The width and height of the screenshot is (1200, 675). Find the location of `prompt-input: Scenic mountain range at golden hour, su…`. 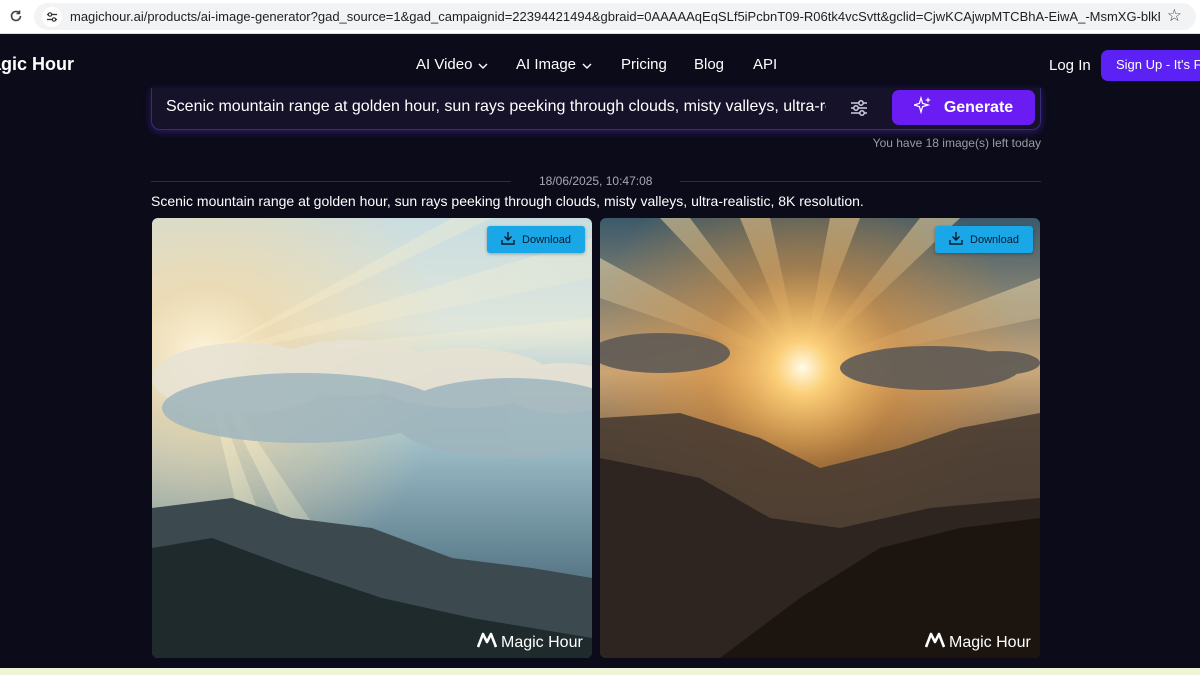

prompt-input: Scenic mountain range at golden hour, su… is located at coordinates (496, 108).